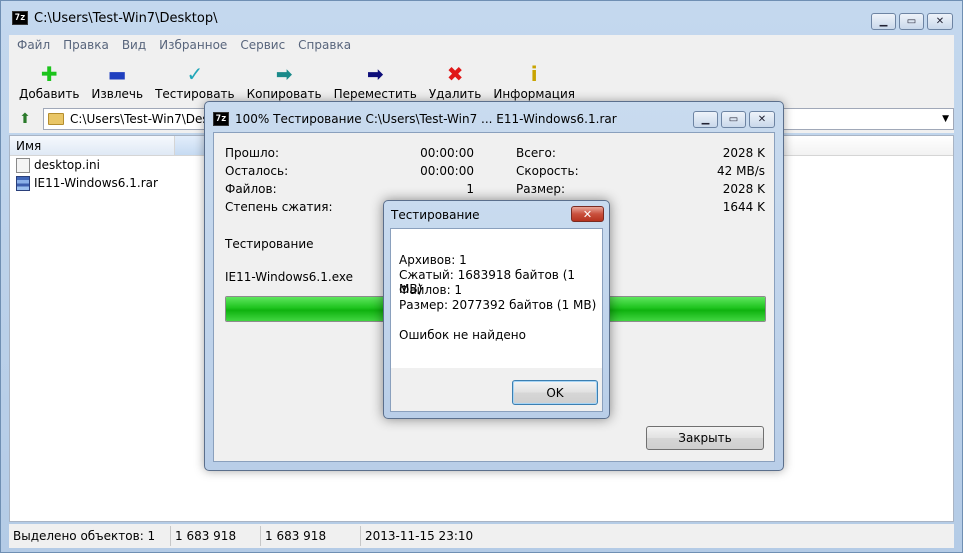  I want to click on menu-file: Файл, so click(33, 45).